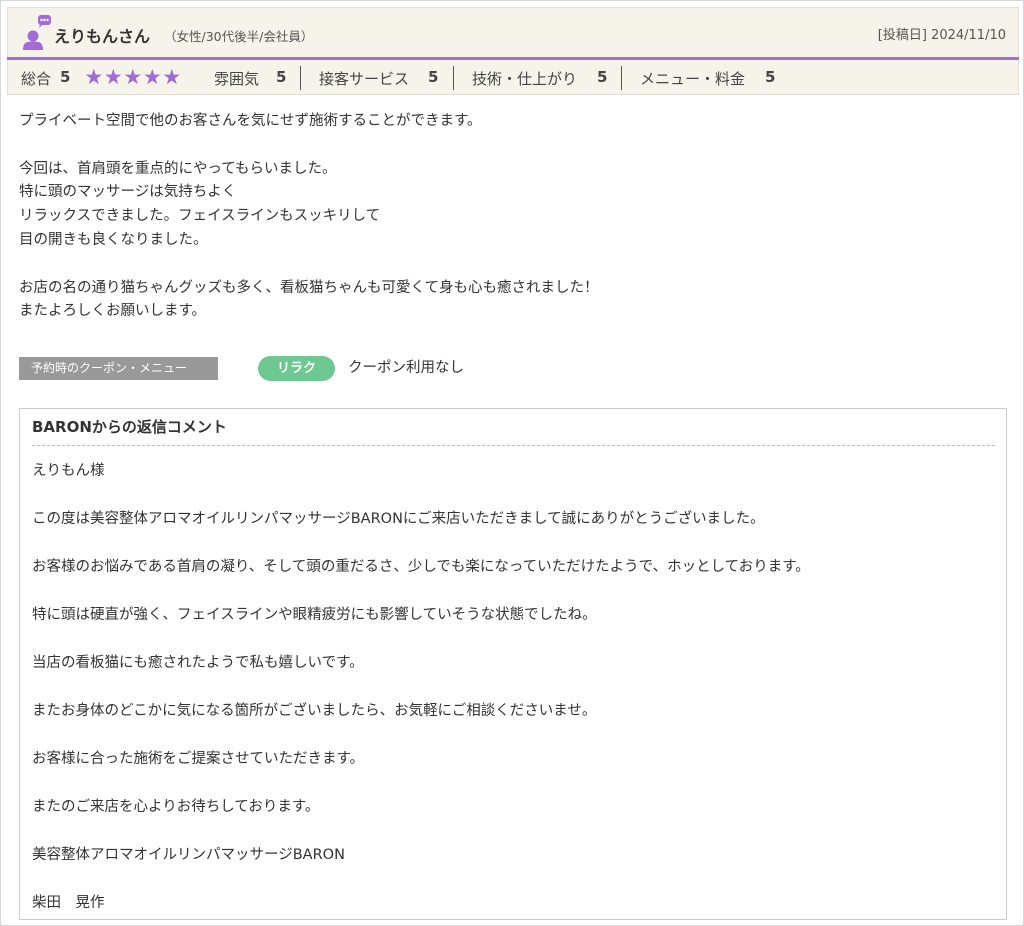  I want to click on rating-menu-price-label: メニュー・料金, so click(693, 79).